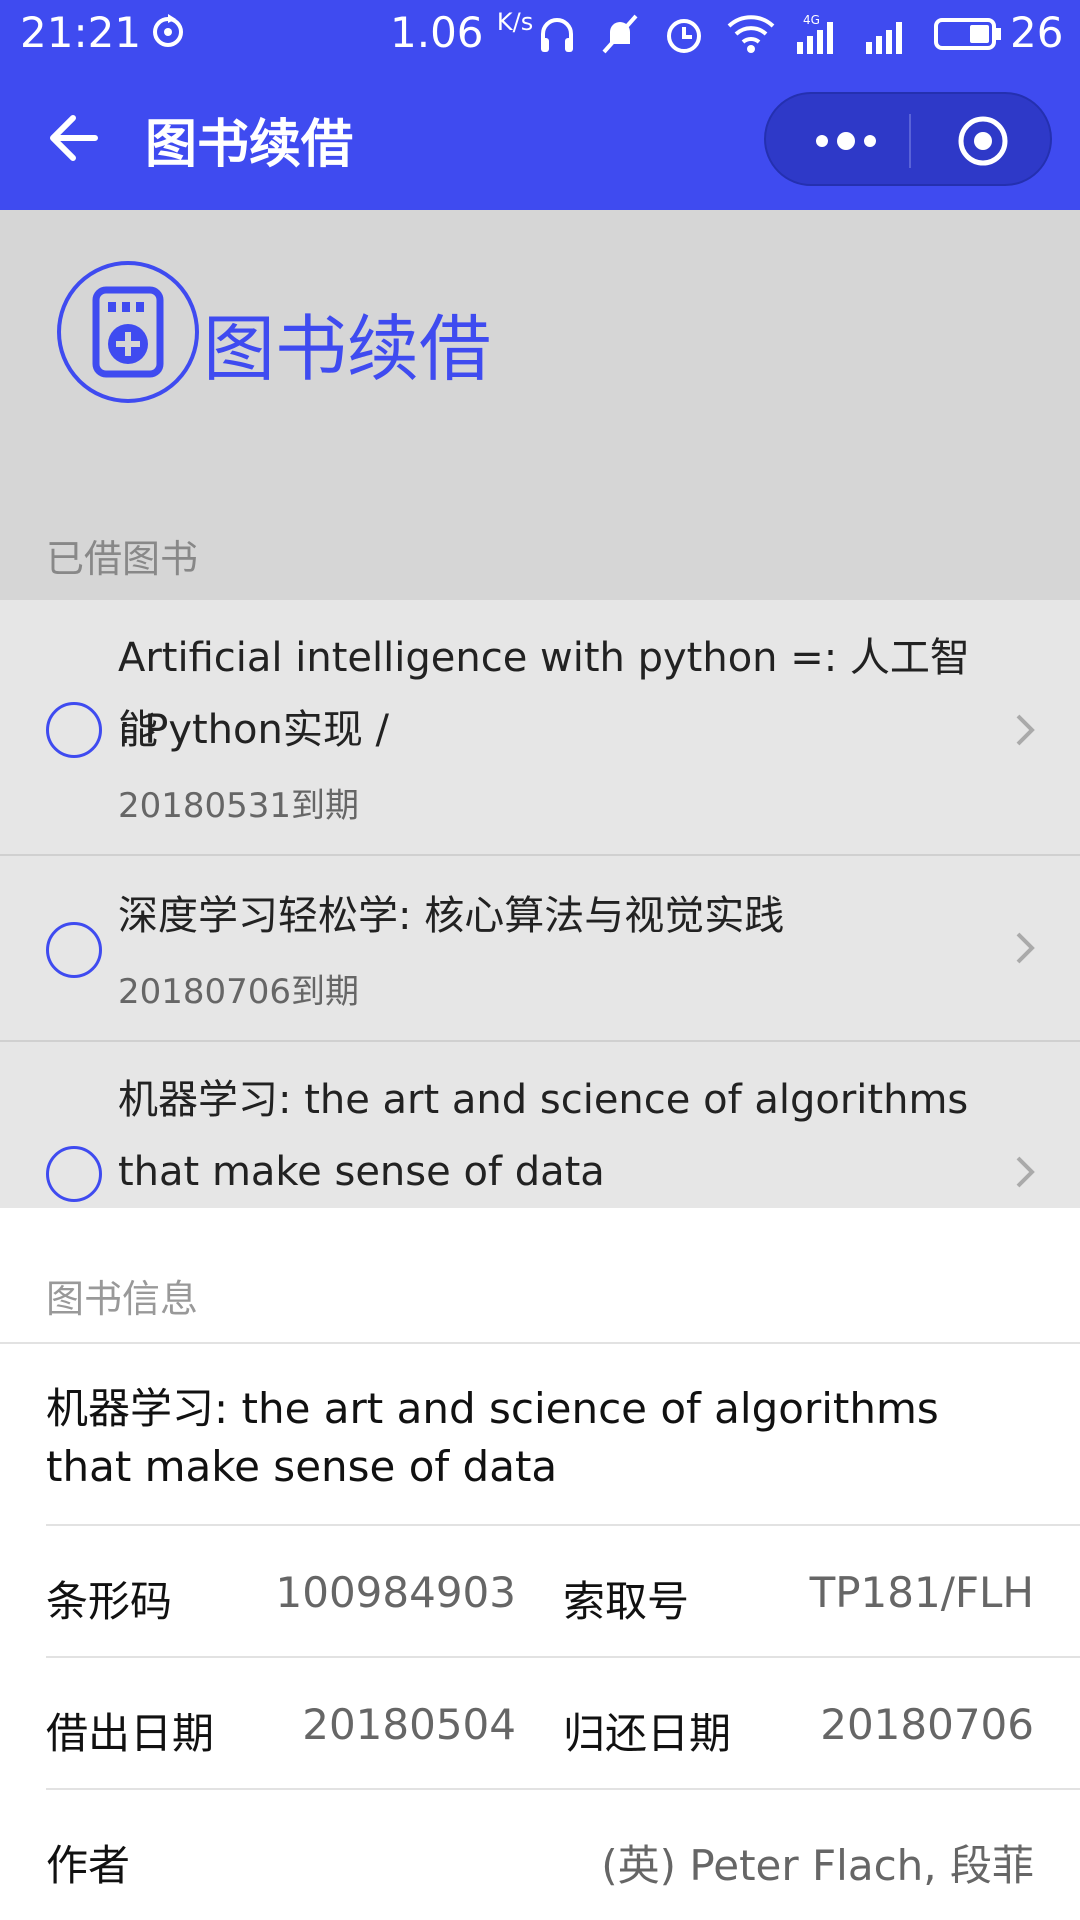 This screenshot has height=1920, width=1080. I want to click on signal-icon, so click(884, 38).